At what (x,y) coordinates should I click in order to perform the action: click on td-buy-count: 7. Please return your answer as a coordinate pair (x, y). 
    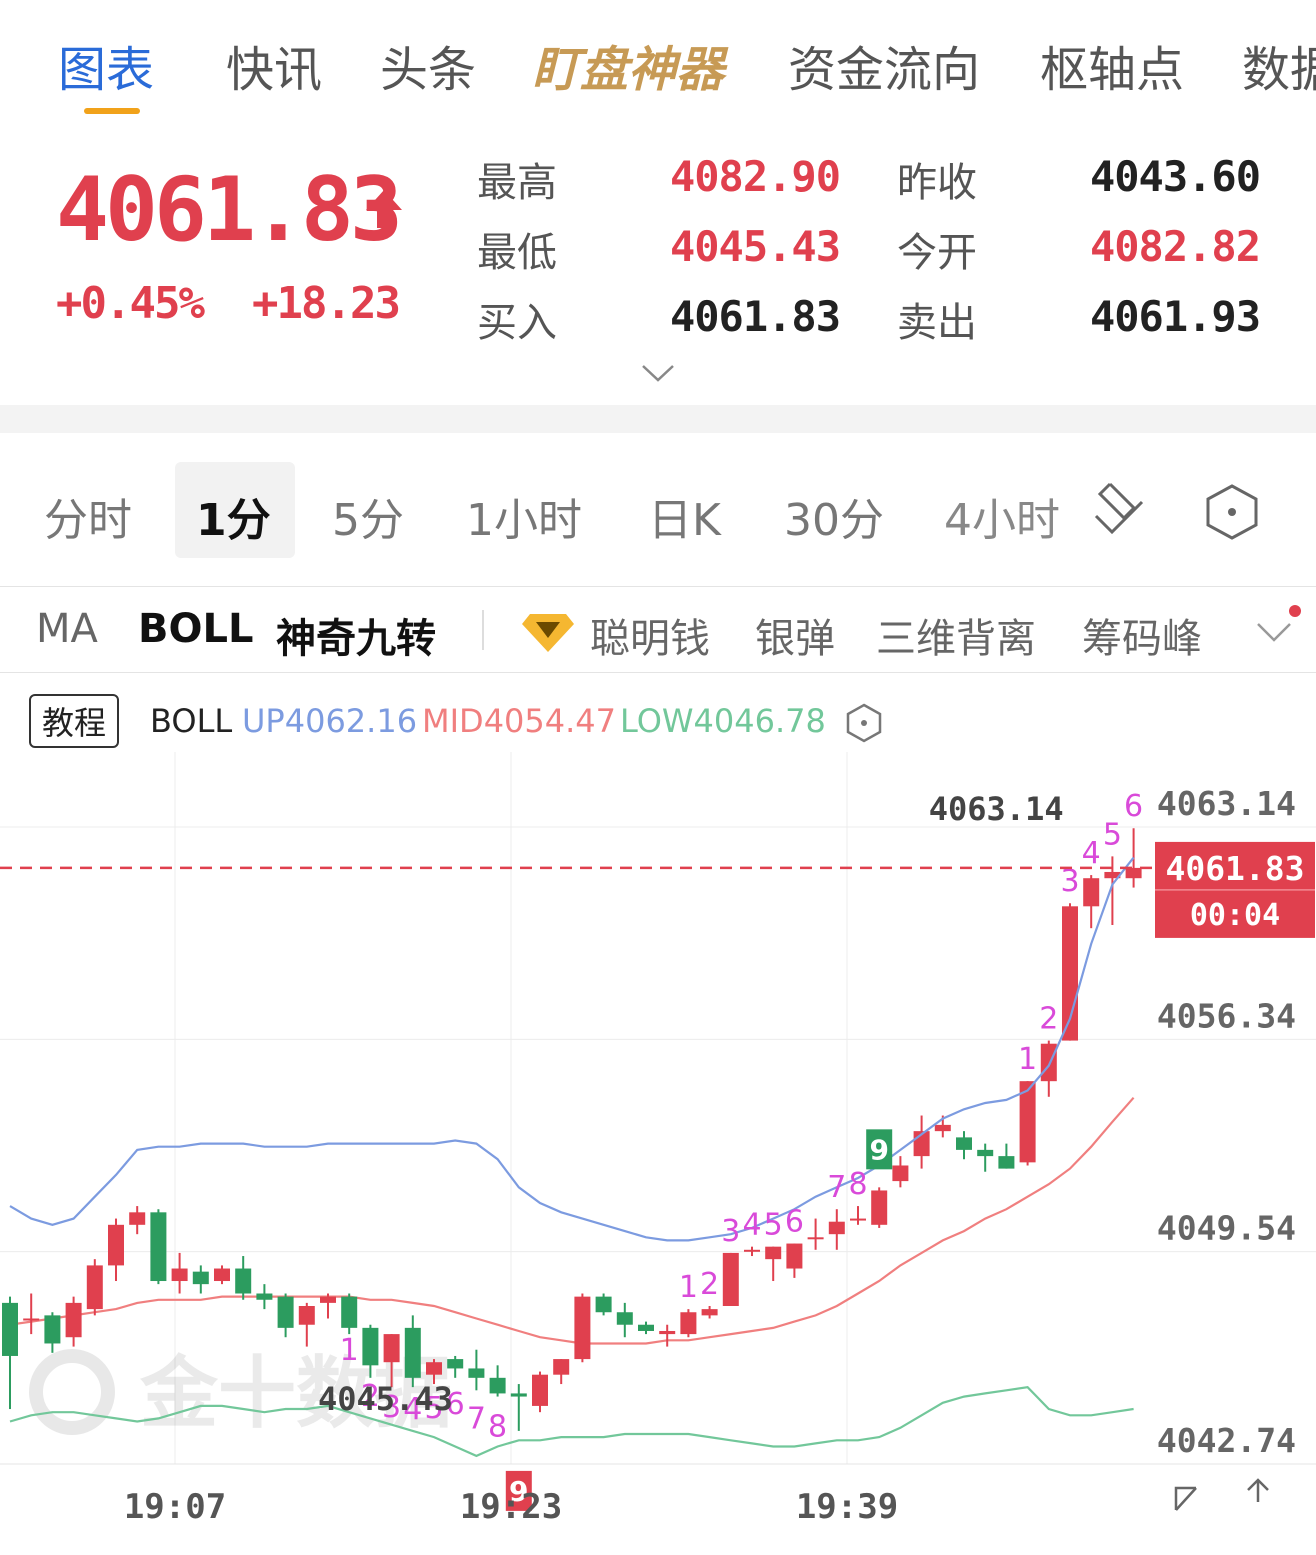
    Looking at the image, I should click on (476, 1418).